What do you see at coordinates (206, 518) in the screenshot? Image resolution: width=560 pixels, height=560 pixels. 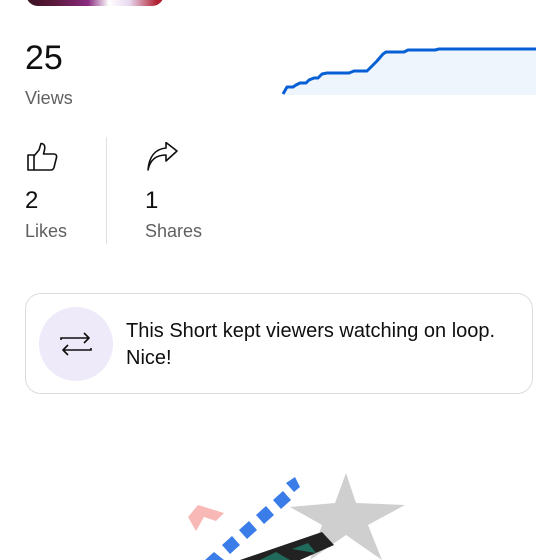 I see `pink-corner` at bounding box center [206, 518].